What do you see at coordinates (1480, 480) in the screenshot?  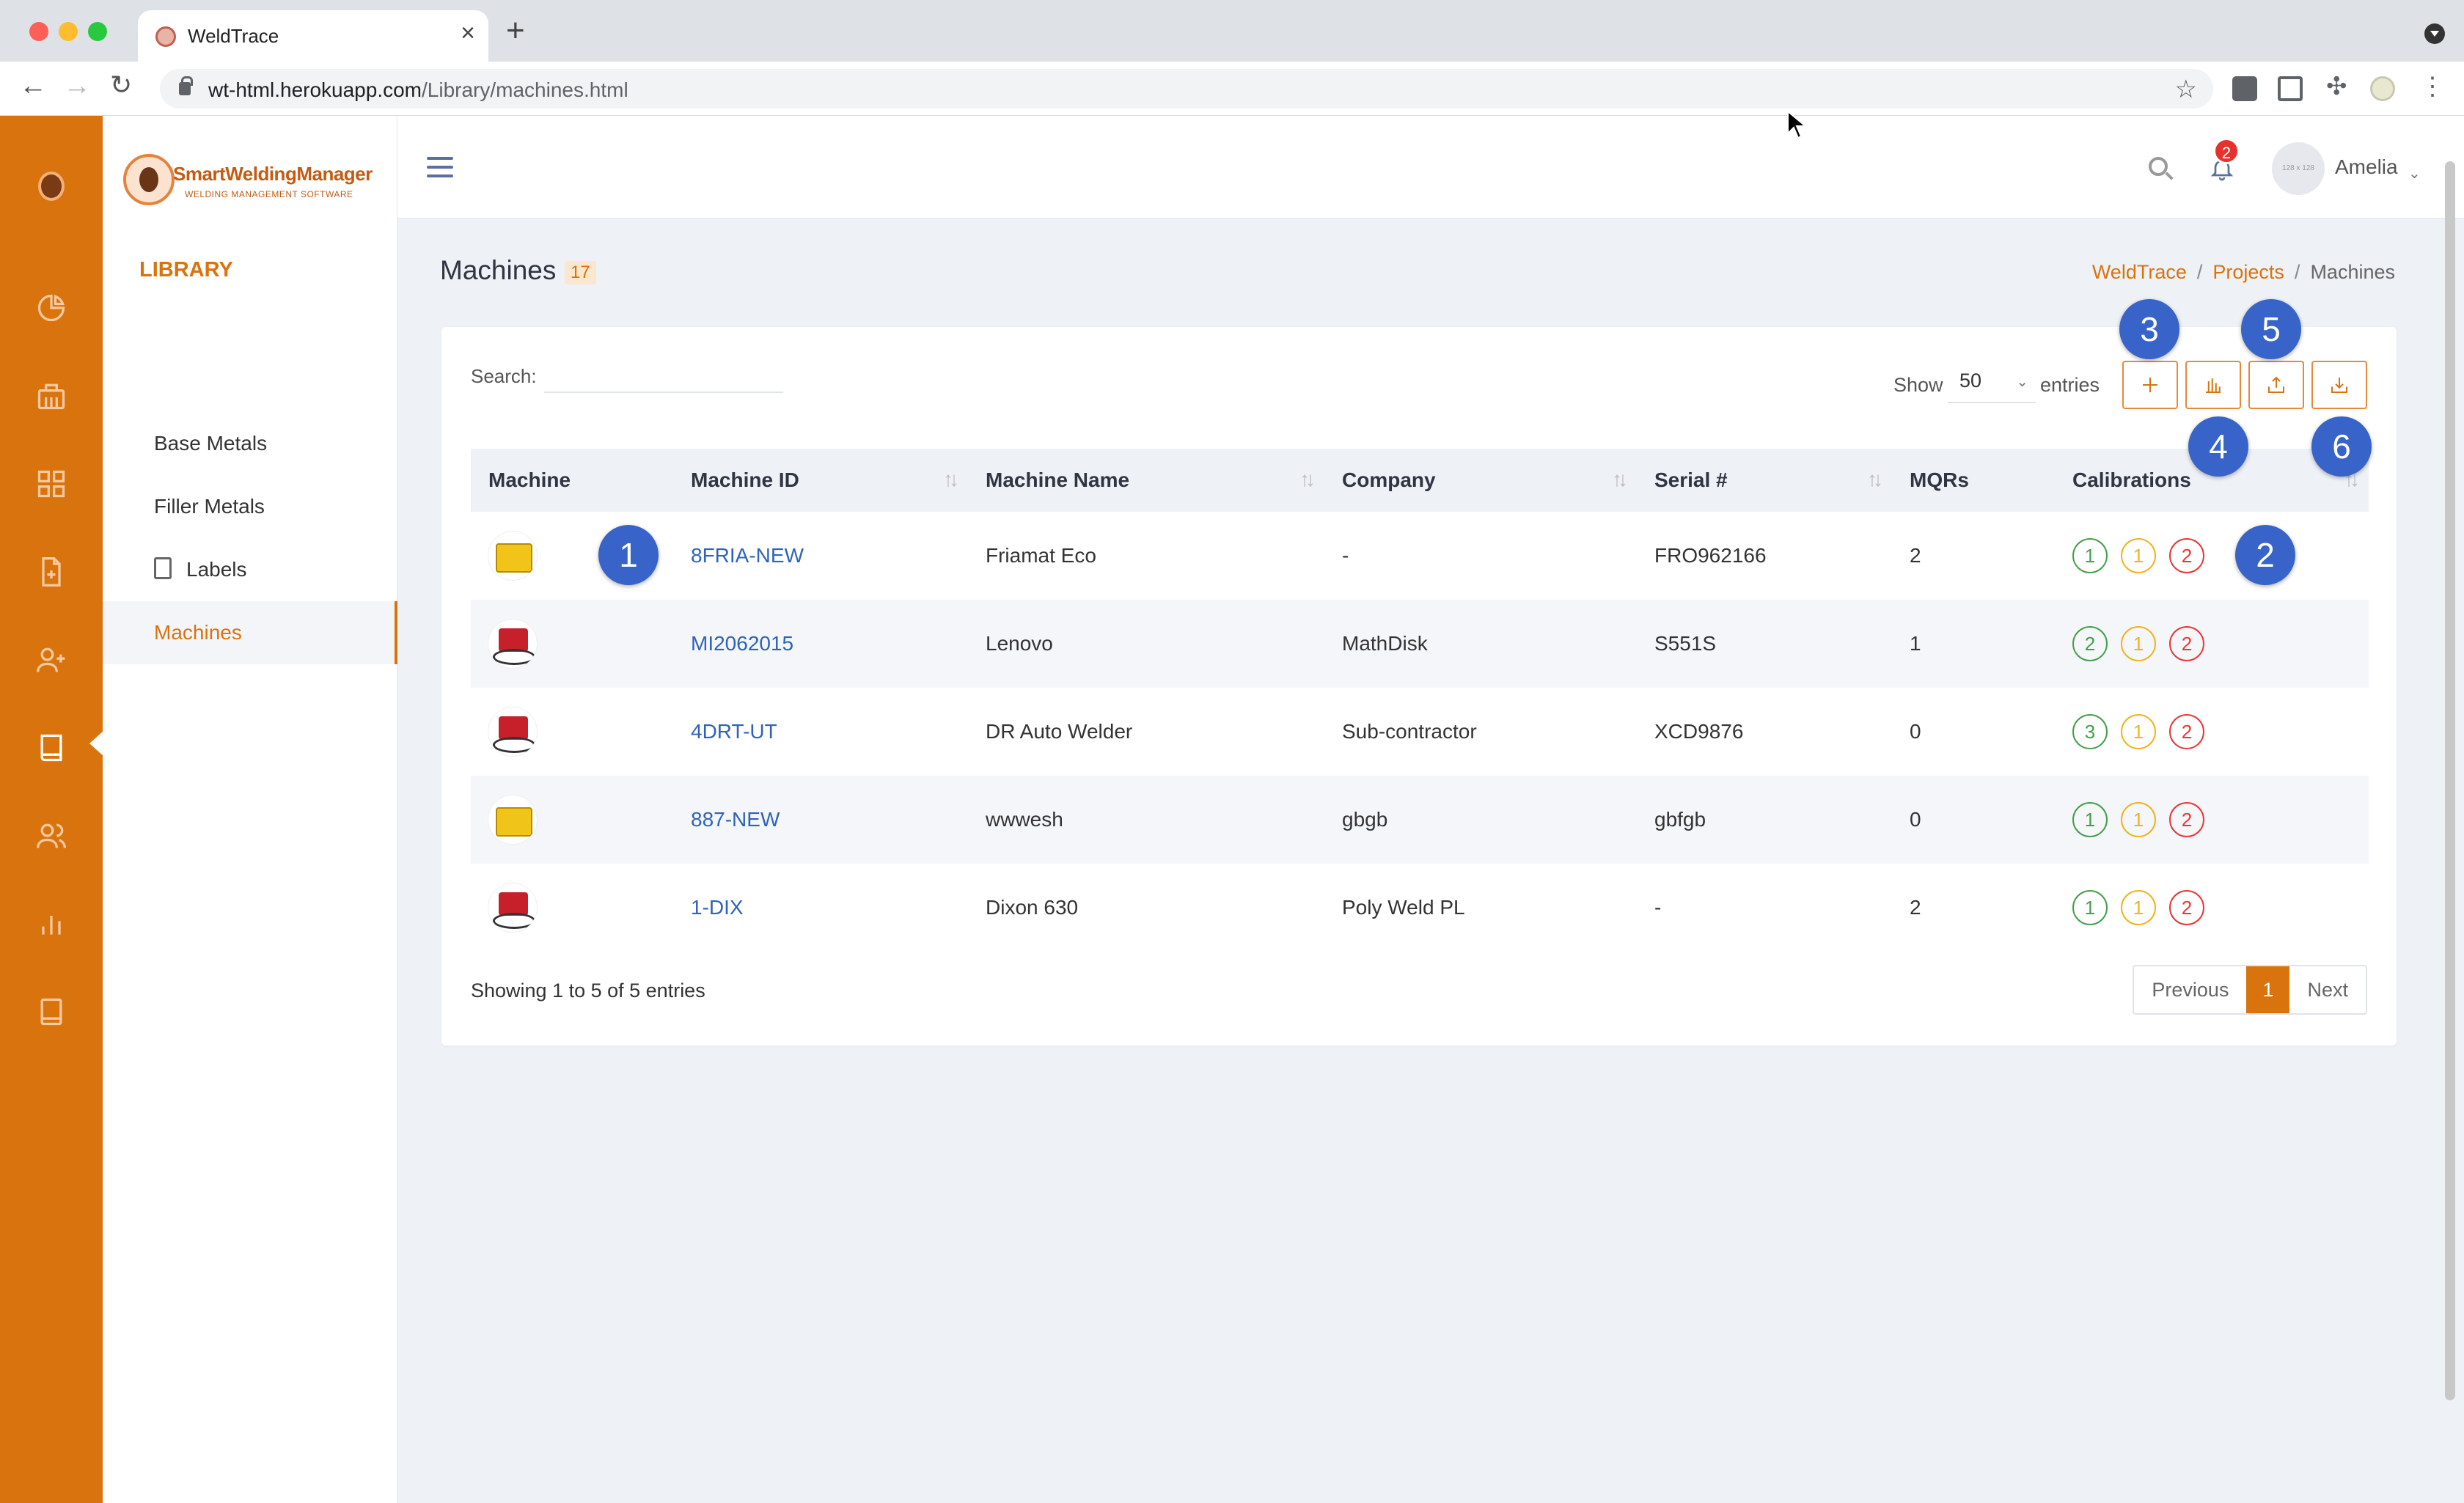 I see `column-company: Company ↑↓` at bounding box center [1480, 480].